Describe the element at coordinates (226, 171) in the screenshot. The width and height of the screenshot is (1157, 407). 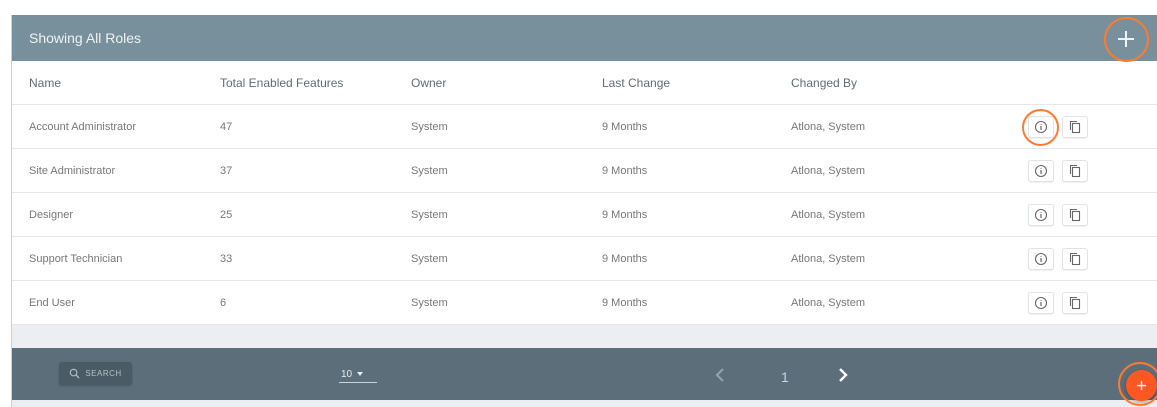
I see `enabled-features-count: 37` at that location.